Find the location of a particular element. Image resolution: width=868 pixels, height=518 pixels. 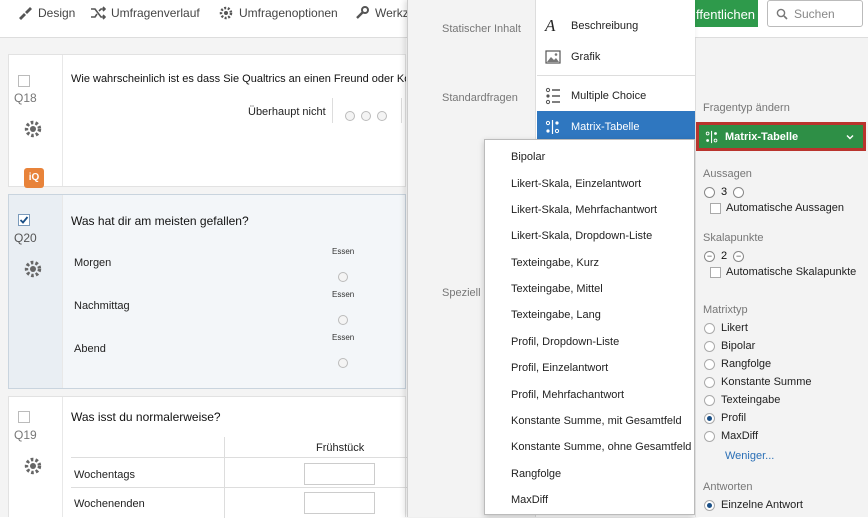

matrix-type-option-selected: Profil is located at coordinates (725, 418).